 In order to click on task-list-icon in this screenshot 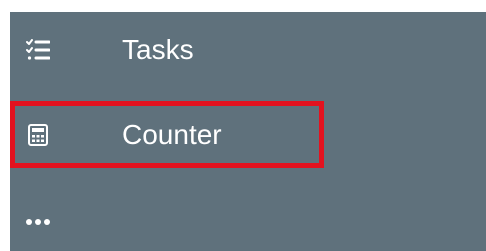, I will do `click(38, 50)`.